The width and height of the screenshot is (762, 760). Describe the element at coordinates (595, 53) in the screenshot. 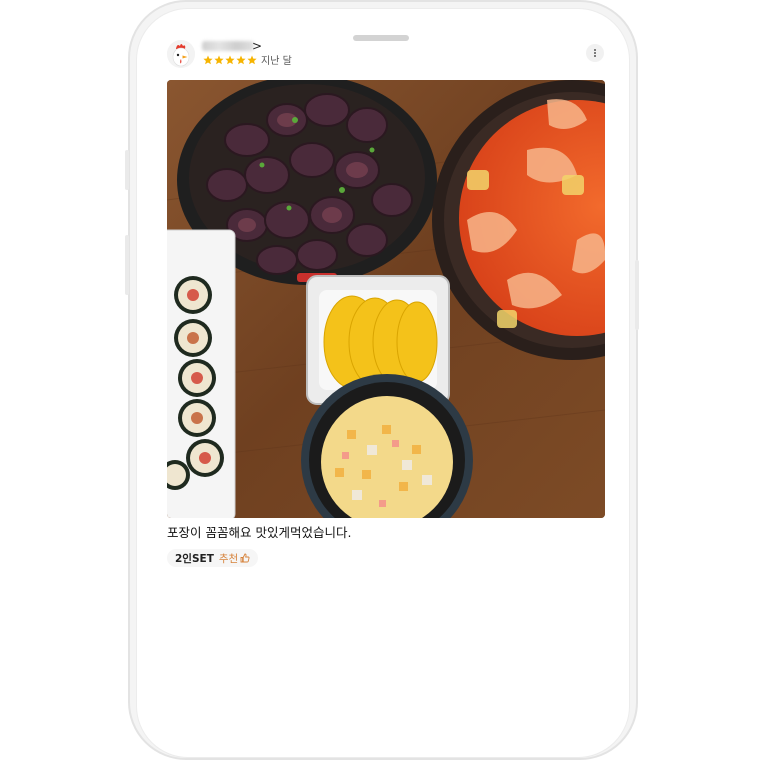

I see `more-options-icon` at that location.